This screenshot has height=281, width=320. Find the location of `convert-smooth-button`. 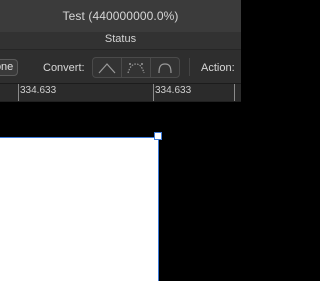

convert-smooth-button is located at coordinates (136, 67).